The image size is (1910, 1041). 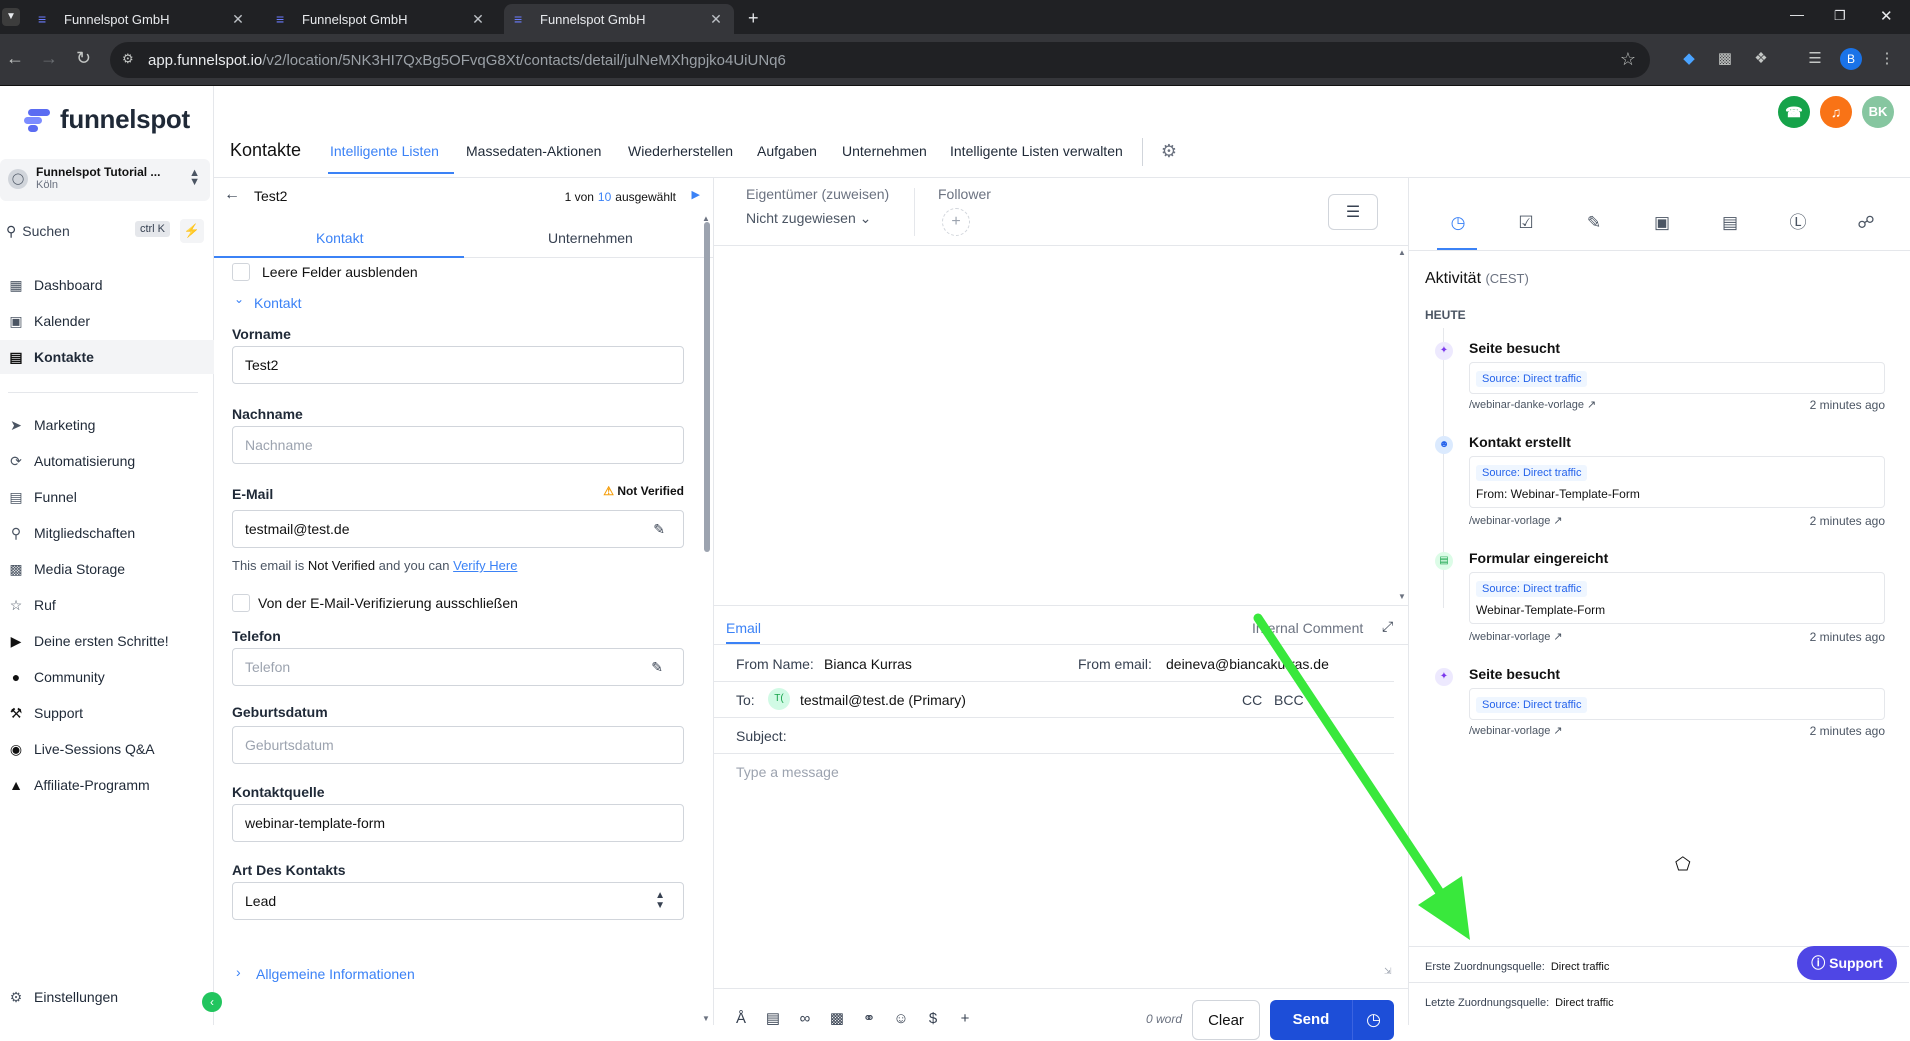 What do you see at coordinates (1886, 16) in the screenshot?
I see `close-window-icon: ✕` at bounding box center [1886, 16].